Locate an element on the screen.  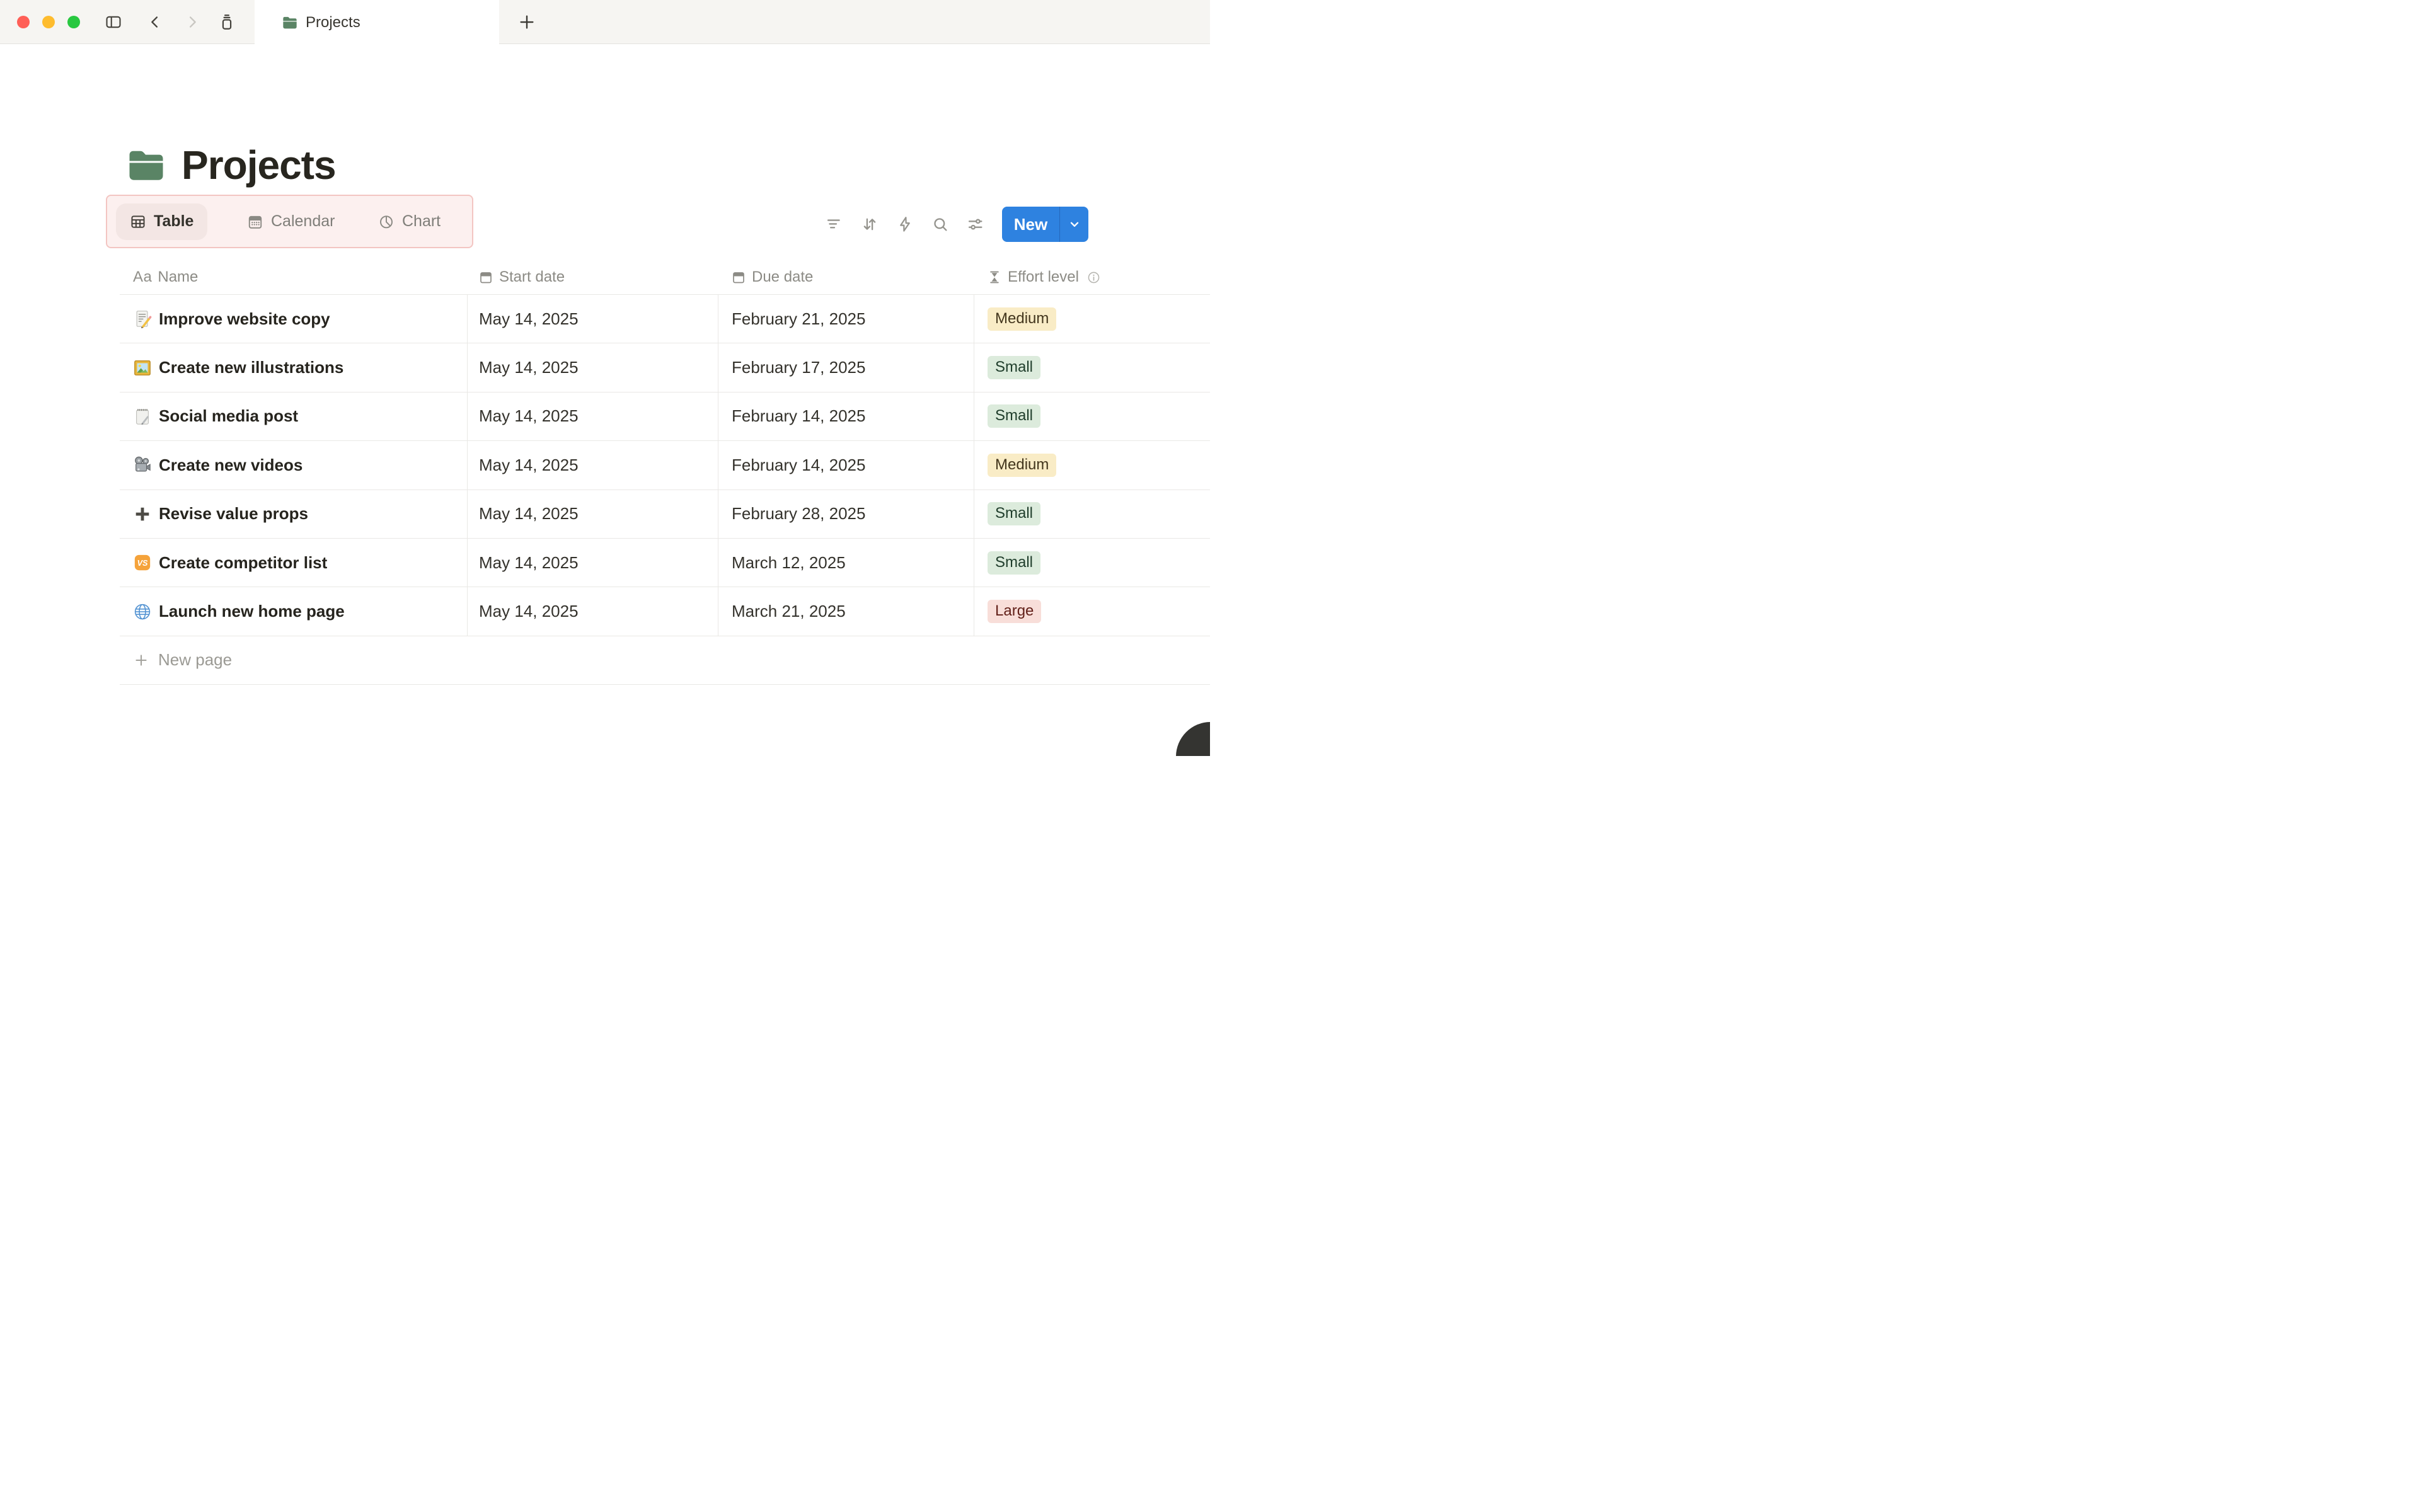
info-icon is located at coordinates (1093, 277).